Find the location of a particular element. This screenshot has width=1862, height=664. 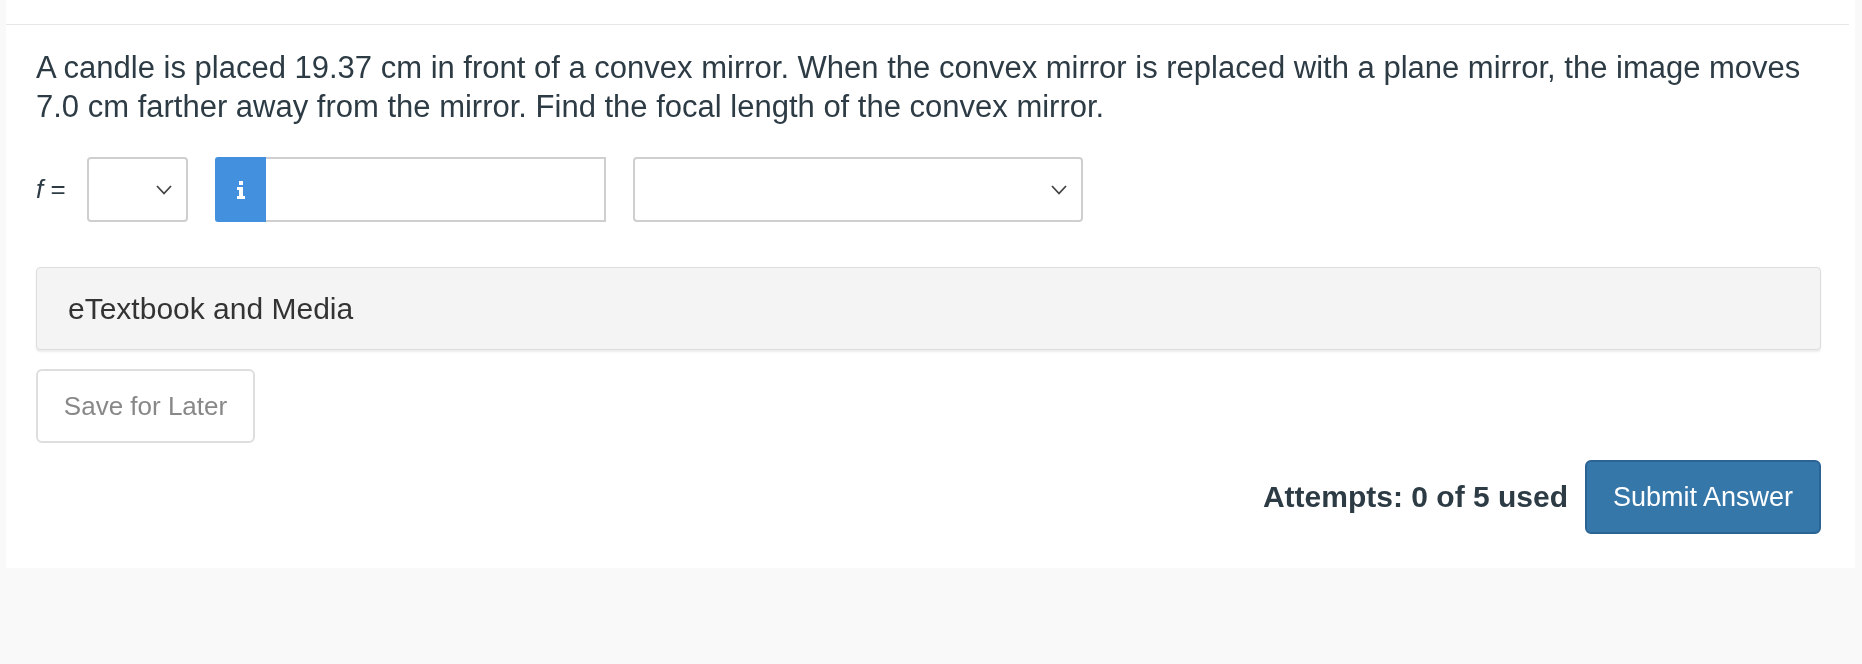

answer-input is located at coordinates (436, 189).